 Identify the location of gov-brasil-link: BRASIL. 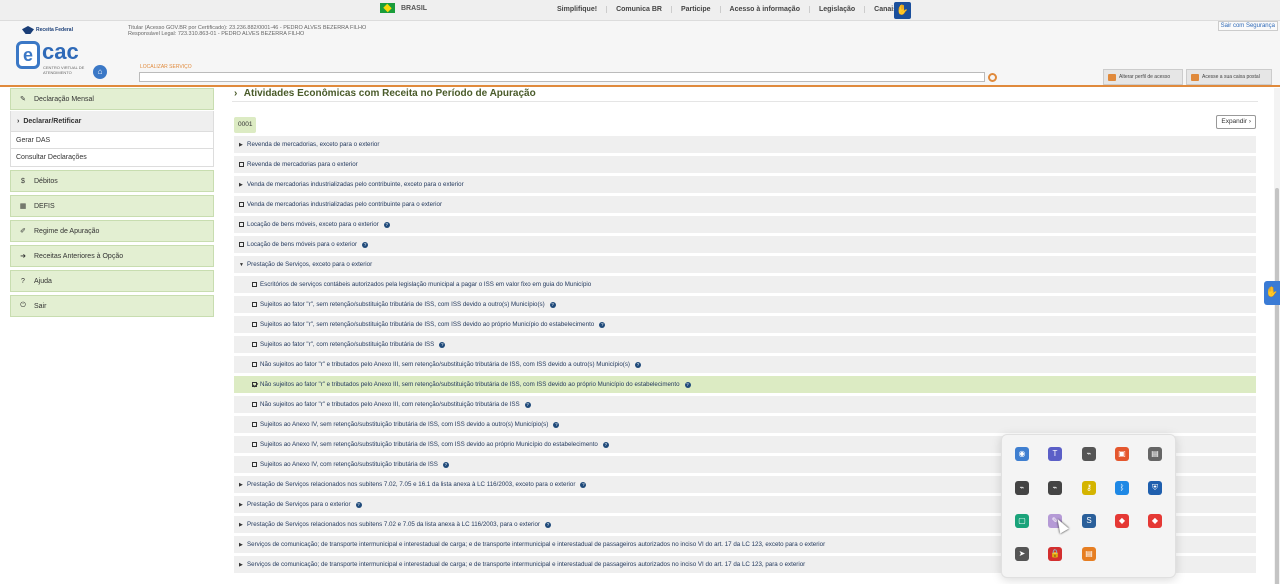
(403, 8).